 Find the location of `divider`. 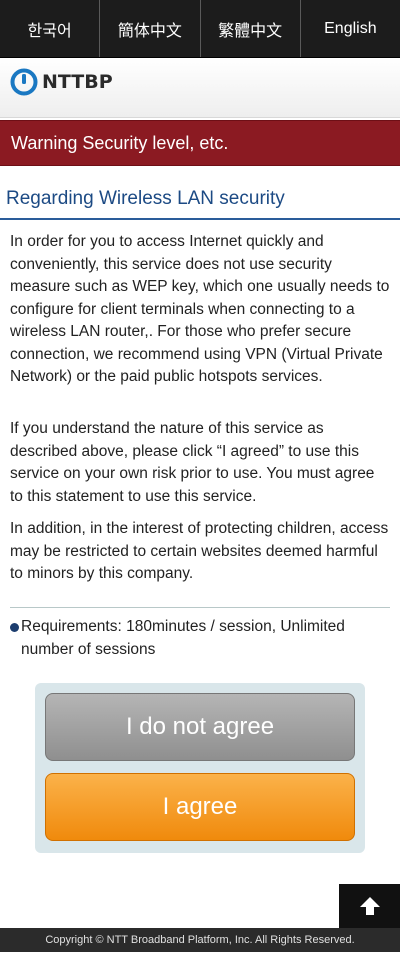

divider is located at coordinates (200, 607).